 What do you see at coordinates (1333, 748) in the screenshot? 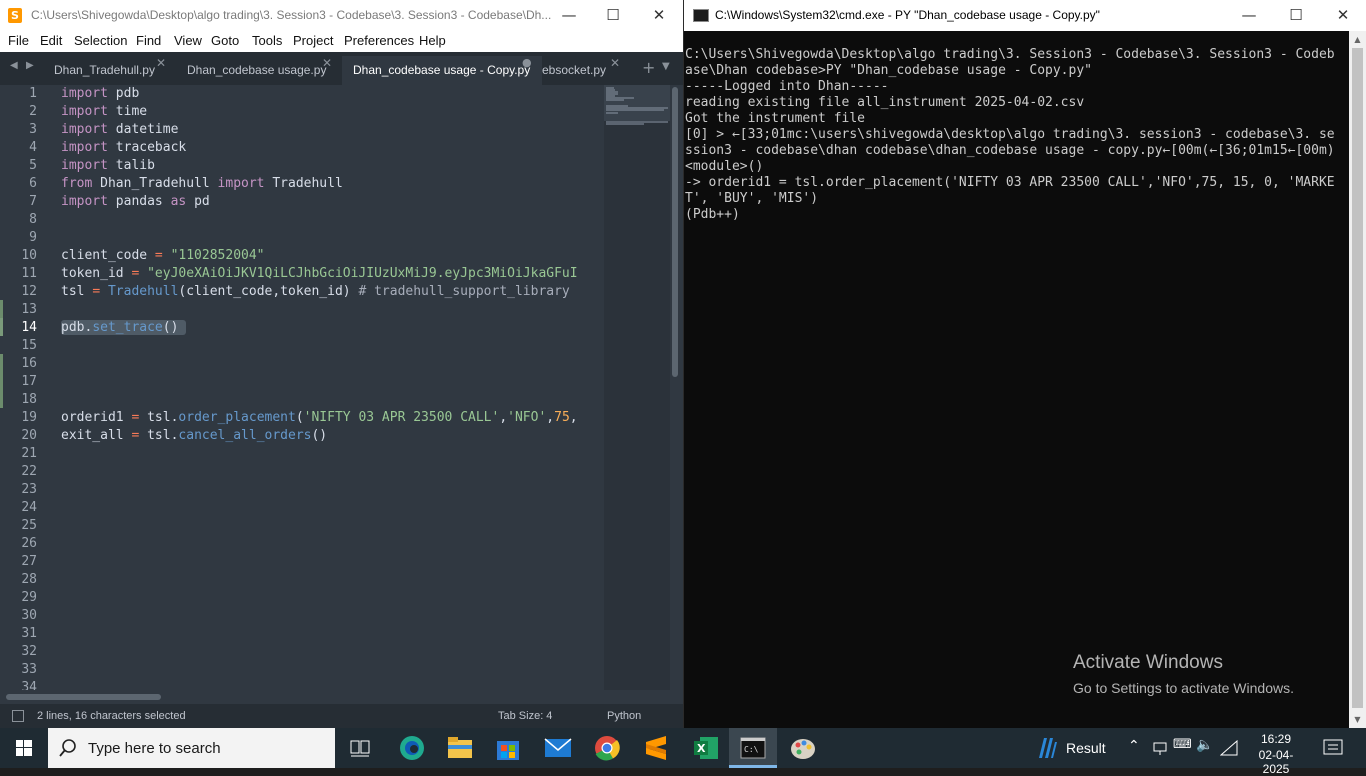
I see `notification-center-icon` at bounding box center [1333, 748].